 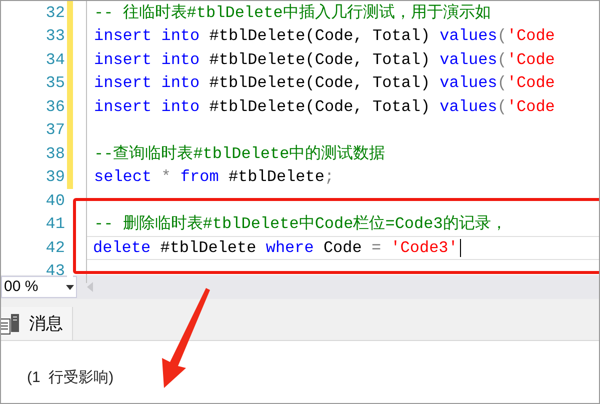 I want to click on code-line: --查询临时表#tblDelete中的测试数据, so click(x=240, y=154).